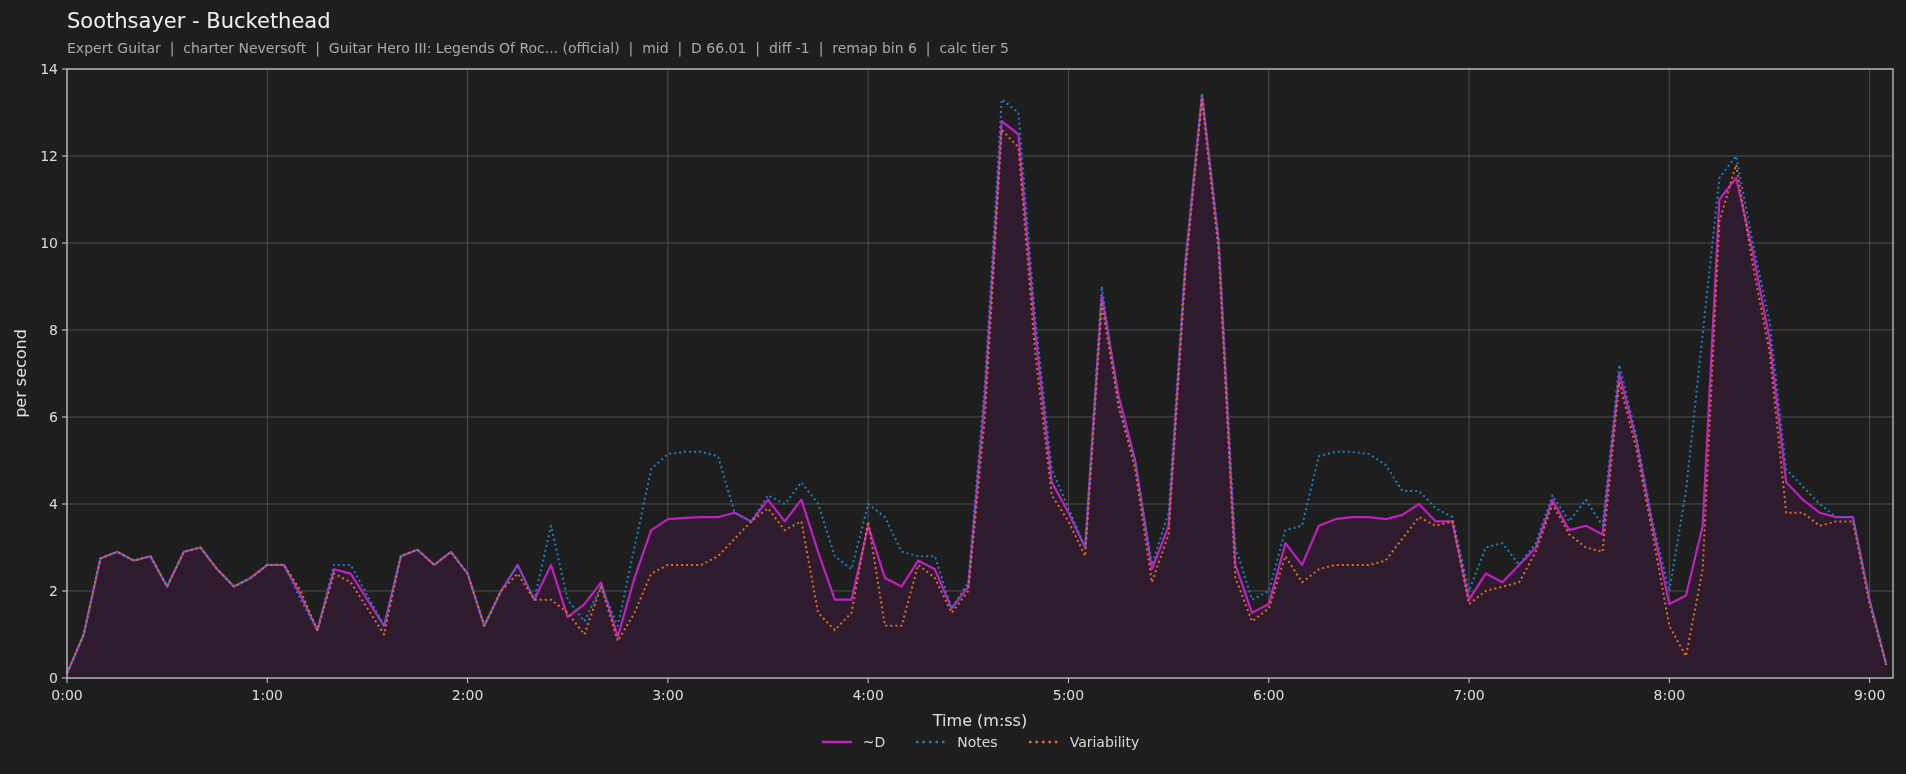  Describe the element at coordinates (1469, 695) in the screenshot. I see `x-tick-label: 7:00` at that location.